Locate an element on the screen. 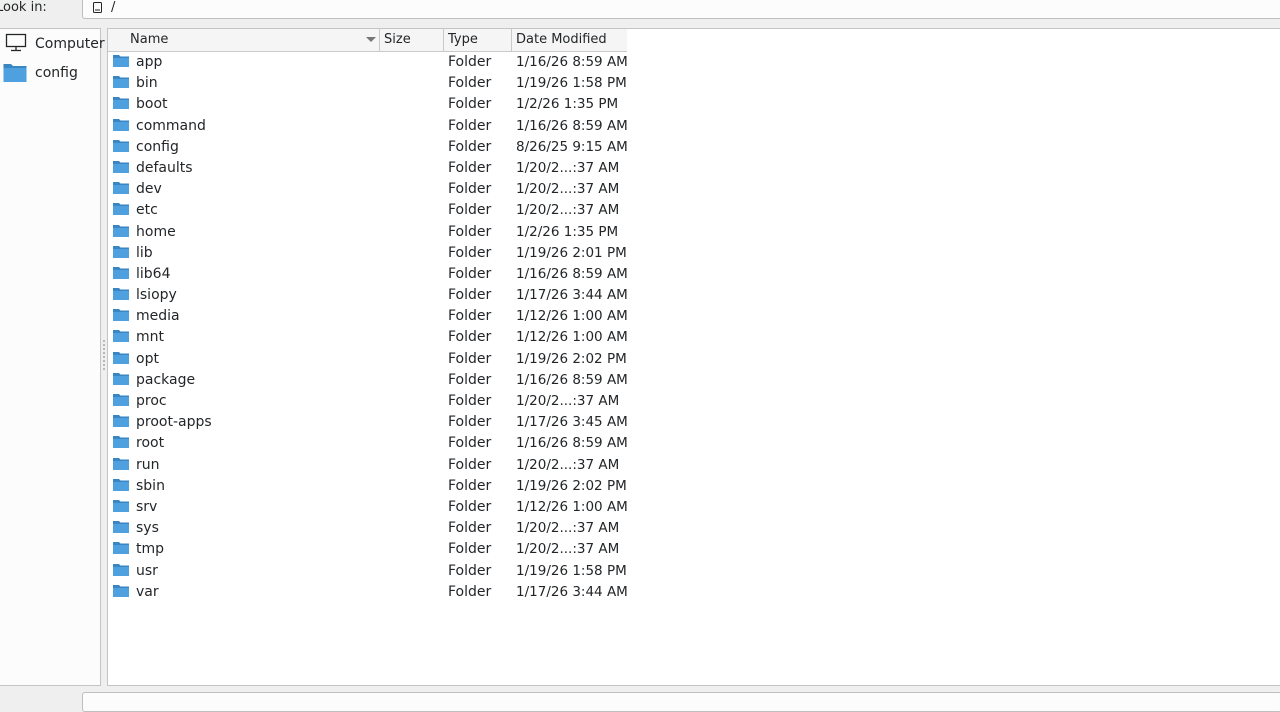  file-name: etc is located at coordinates (147, 210).